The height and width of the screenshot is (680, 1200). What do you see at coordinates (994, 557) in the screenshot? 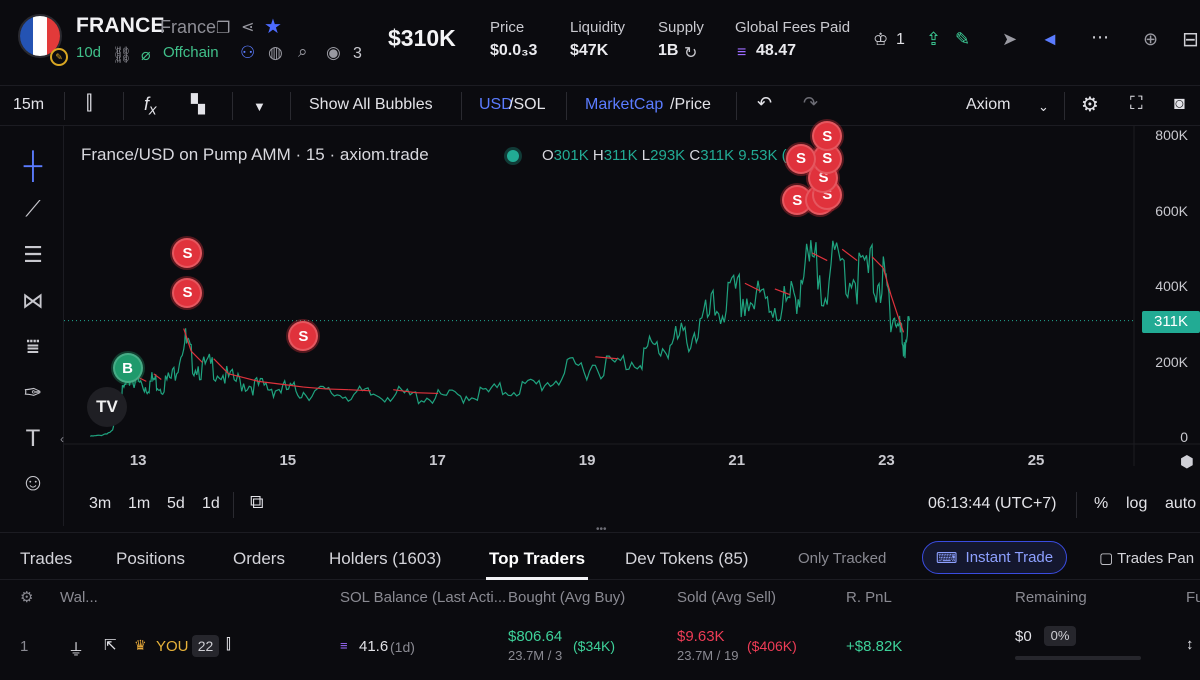
I see `instant-trade-button: ⌨ Instant Trade` at bounding box center [994, 557].